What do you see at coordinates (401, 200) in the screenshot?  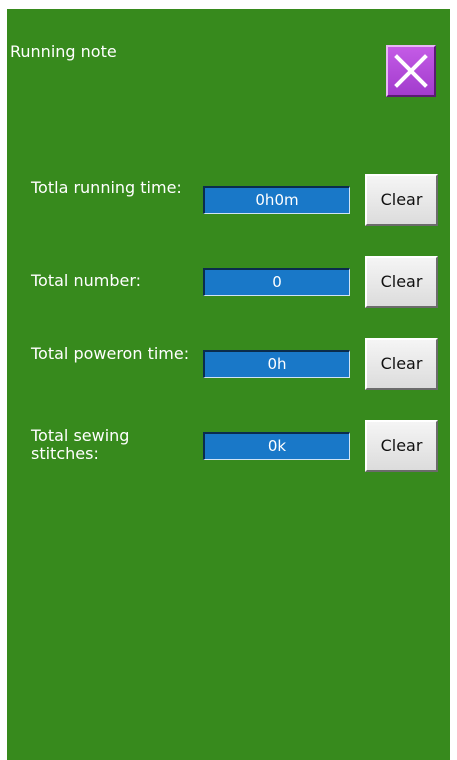 I see `clear-running-time-button: Clear` at bounding box center [401, 200].